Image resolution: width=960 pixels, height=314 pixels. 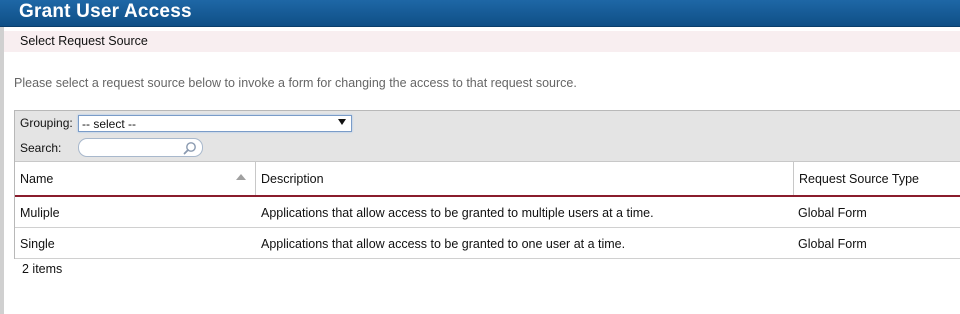 I want to click on table-header: Name Description Request Source Type, so click(x=487, y=179).